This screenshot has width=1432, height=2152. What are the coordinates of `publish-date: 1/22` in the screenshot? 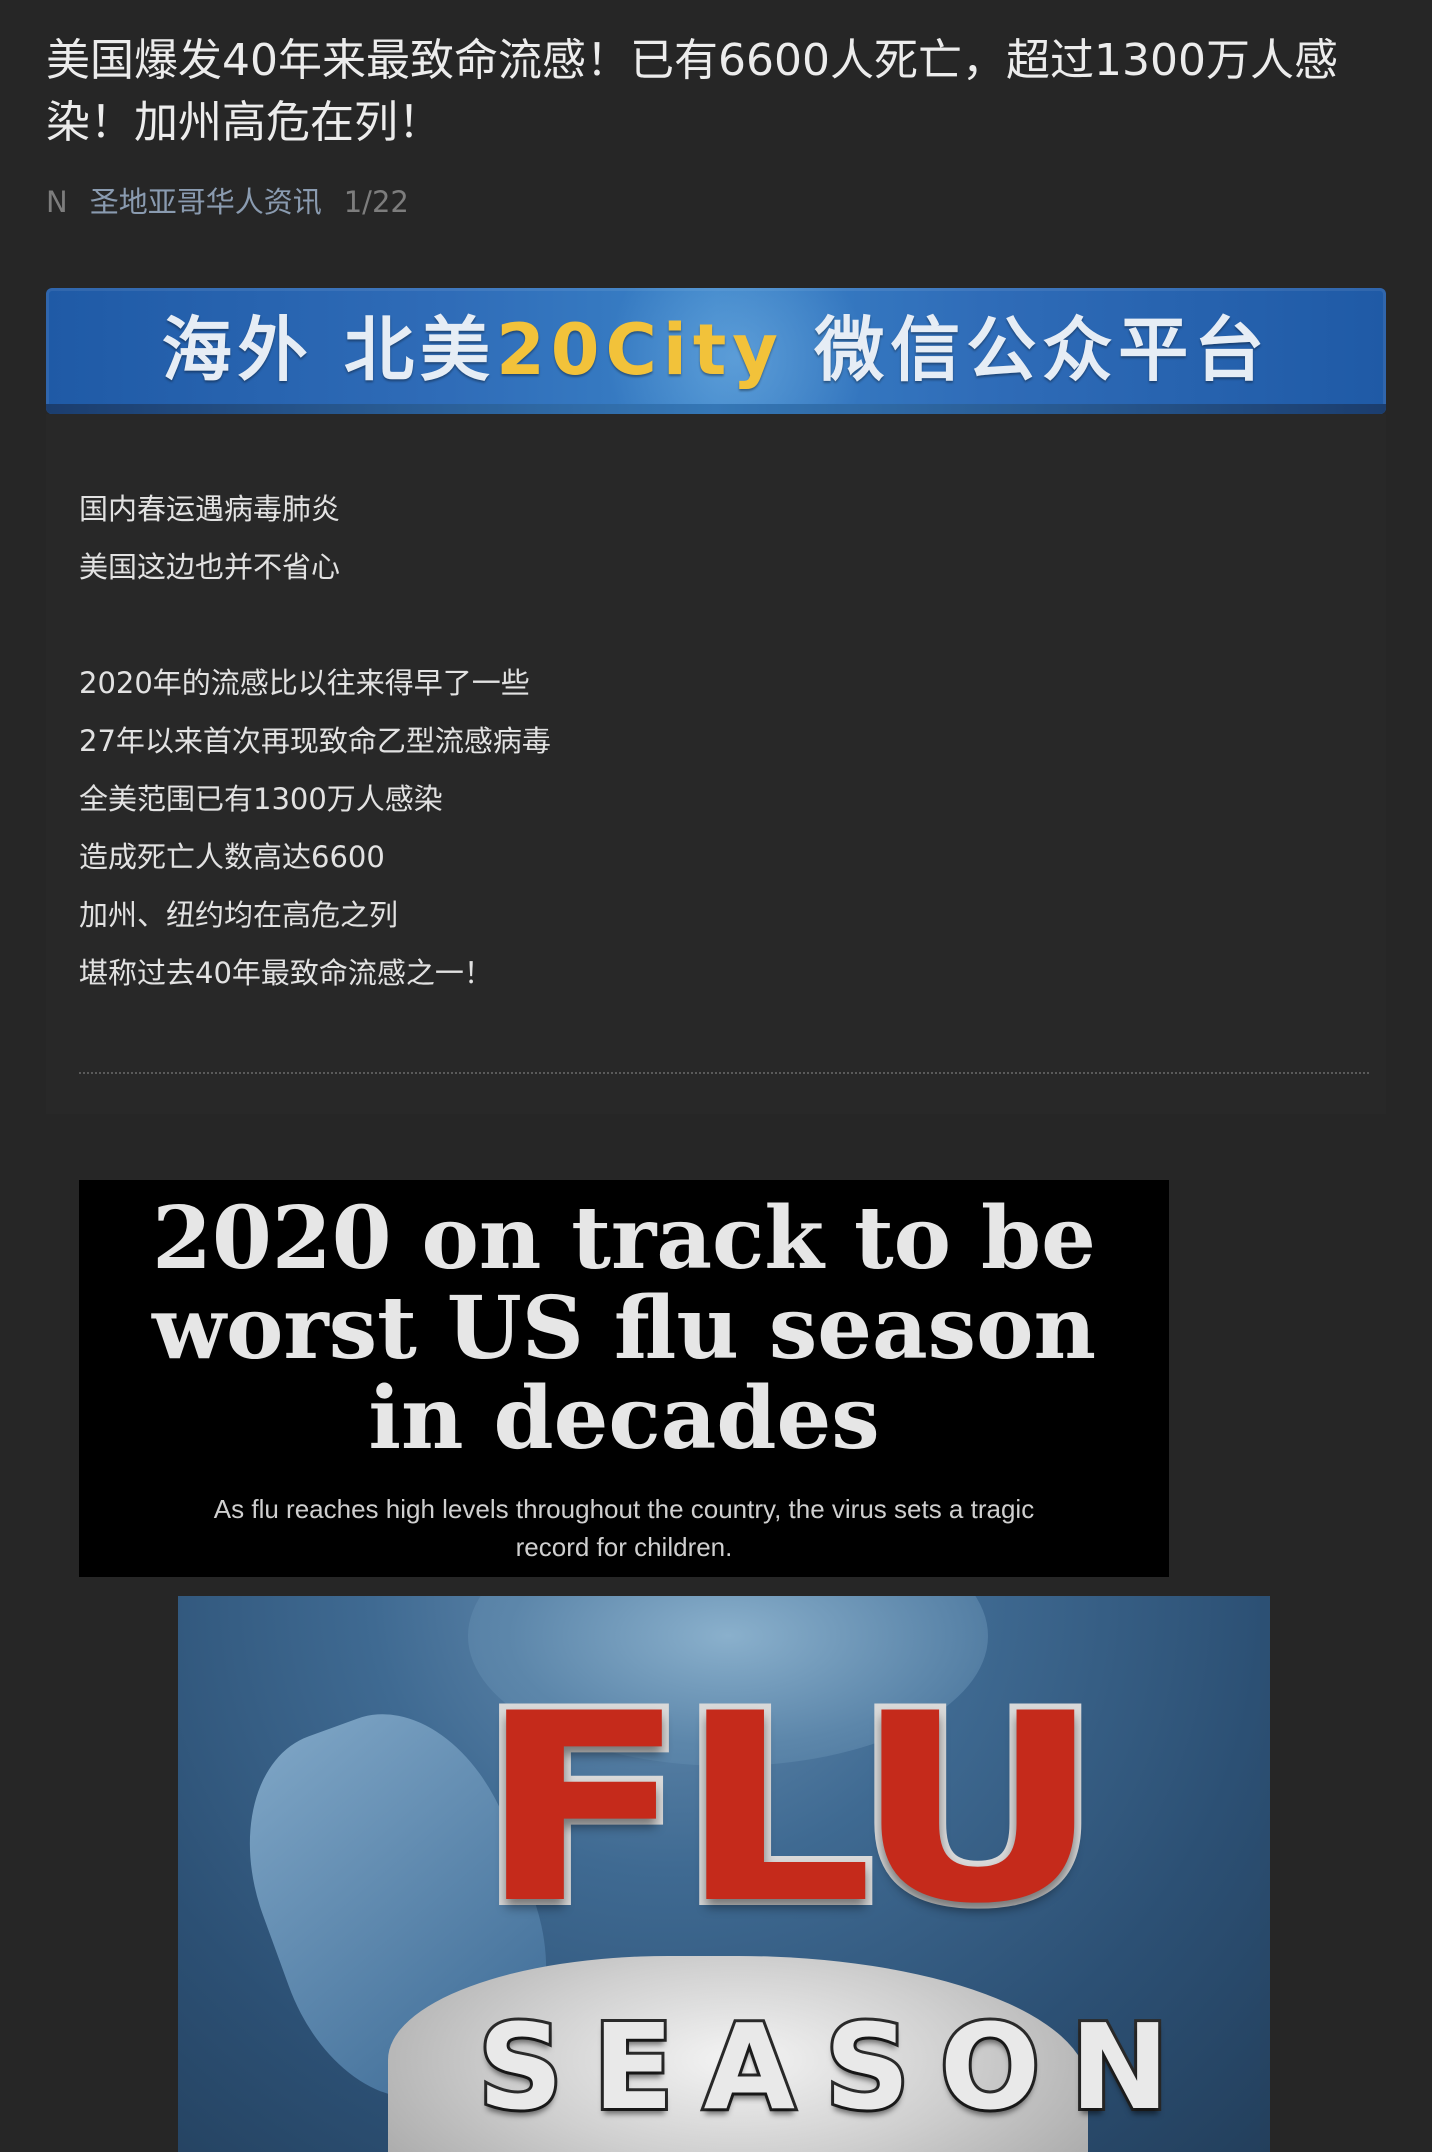 It's located at (376, 202).